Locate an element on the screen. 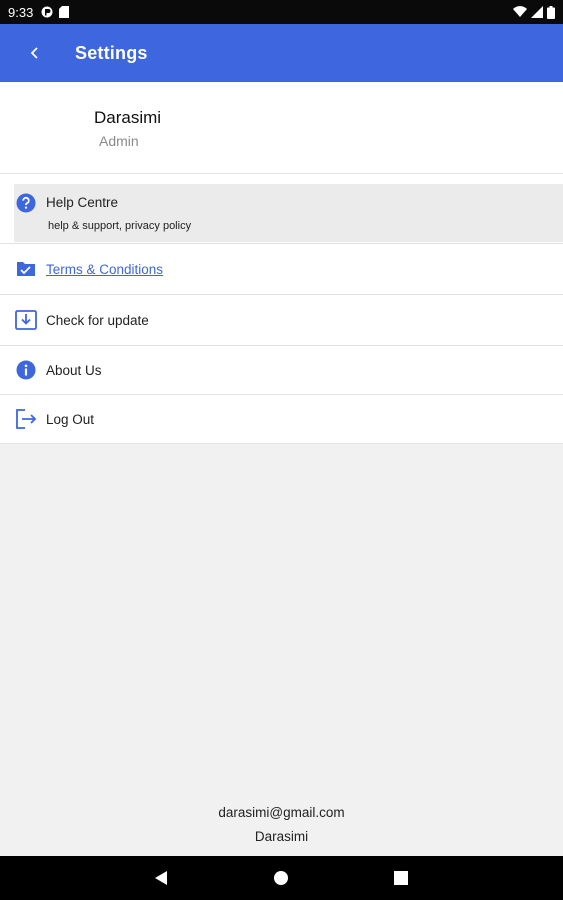 Image resolution: width=563 pixels, height=900 pixels. system-nav-bar is located at coordinates (281, 878).